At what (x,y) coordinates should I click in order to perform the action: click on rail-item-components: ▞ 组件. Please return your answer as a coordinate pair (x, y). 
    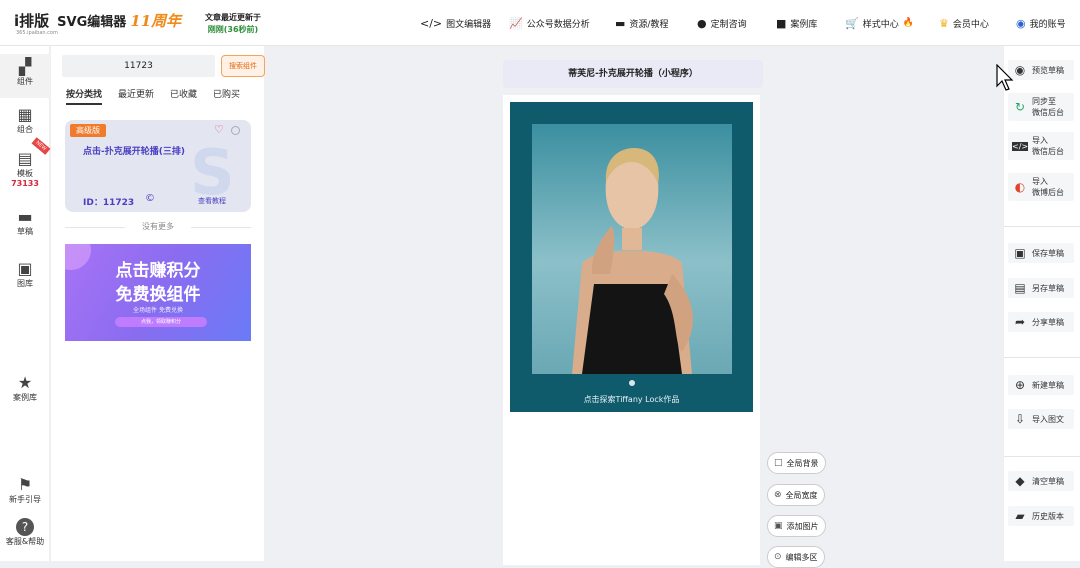
    Looking at the image, I should click on (25, 76).